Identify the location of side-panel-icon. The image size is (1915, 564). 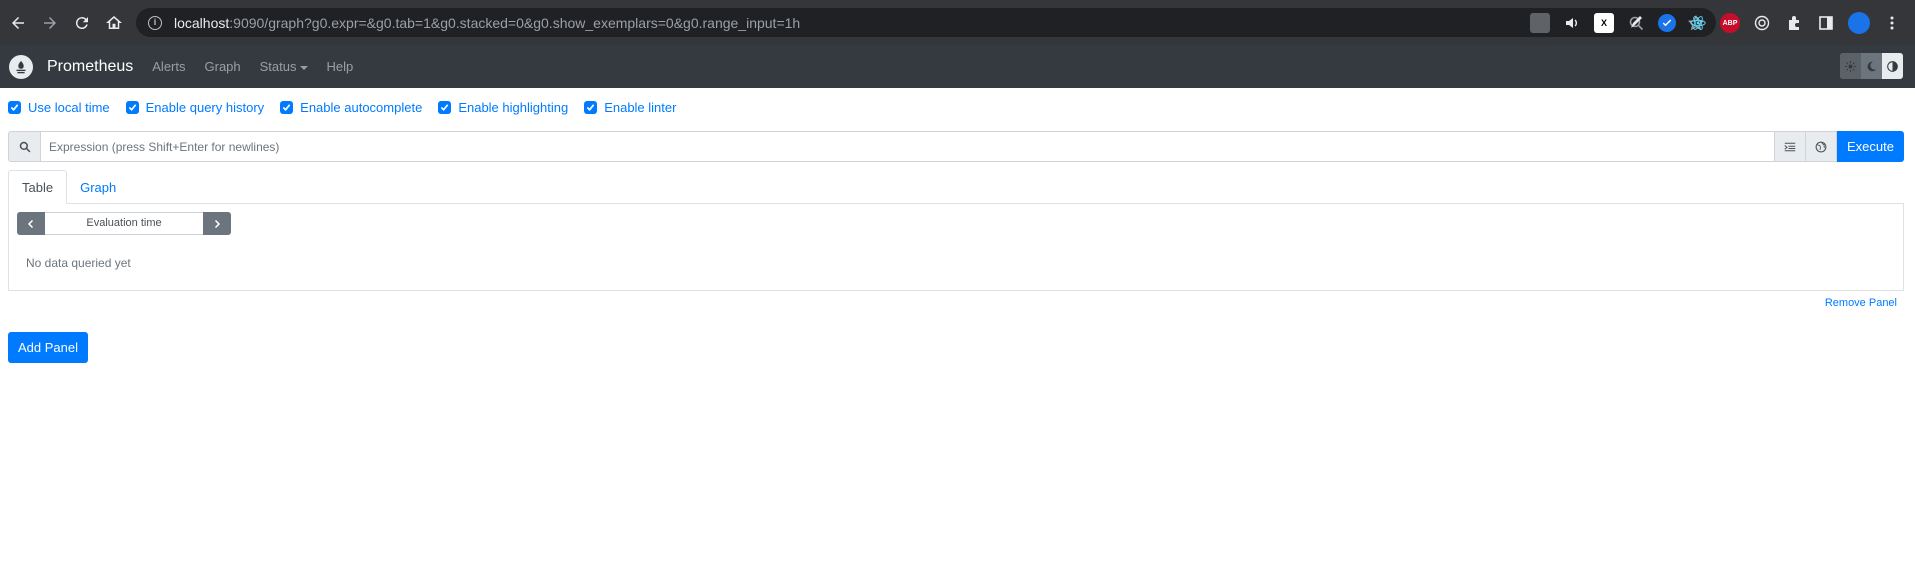
(1826, 23).